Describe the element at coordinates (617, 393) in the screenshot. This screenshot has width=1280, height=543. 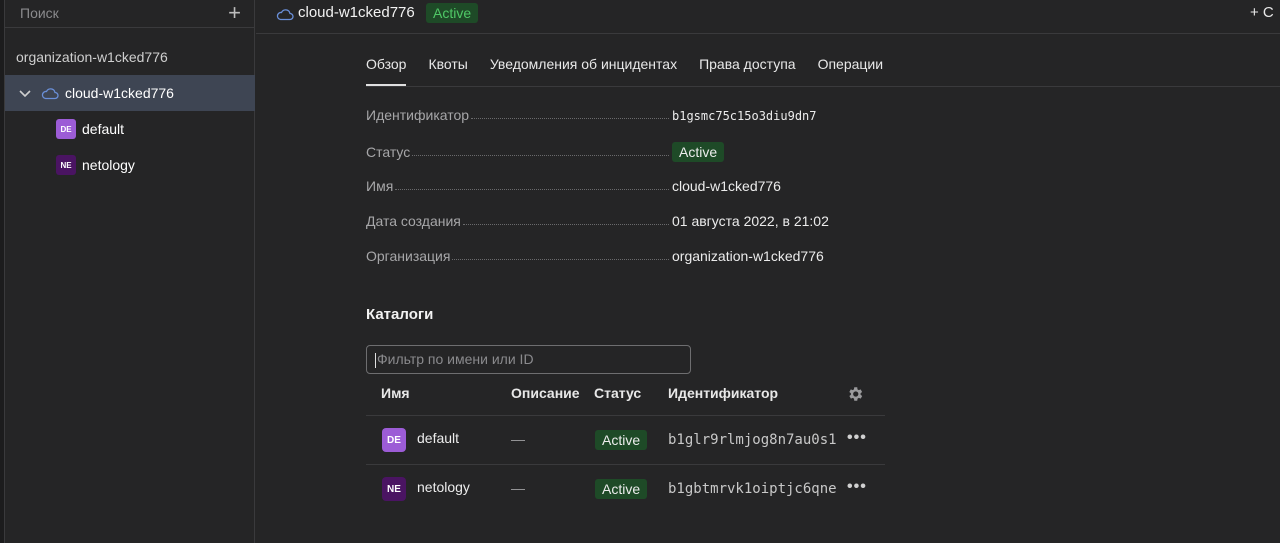
I see `column-header-status: Статус` at that location.